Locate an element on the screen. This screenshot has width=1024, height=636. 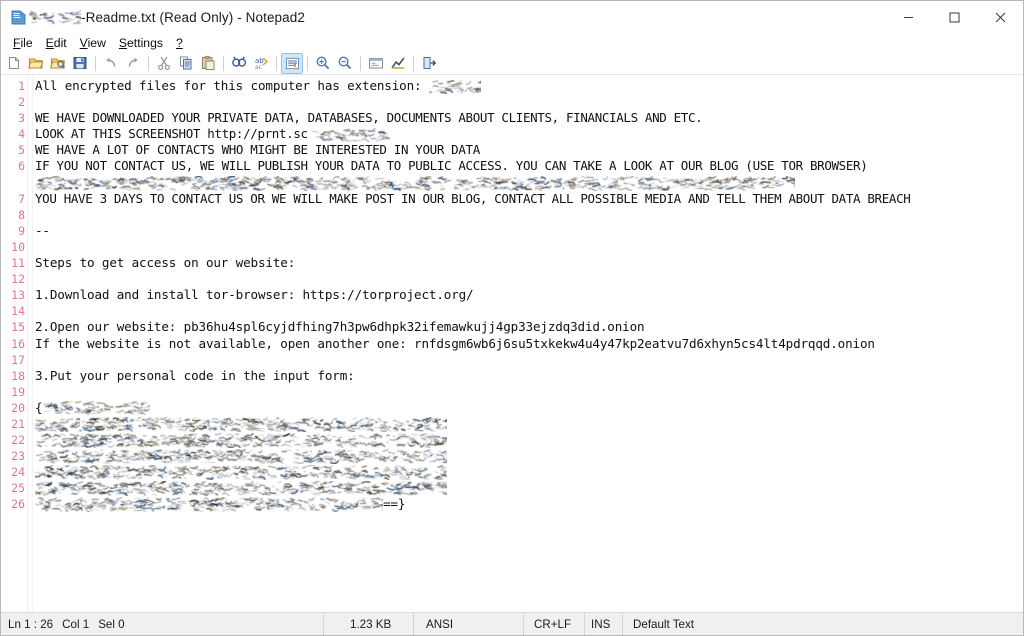
line-number: 21 is located at coordinates (18, 423).